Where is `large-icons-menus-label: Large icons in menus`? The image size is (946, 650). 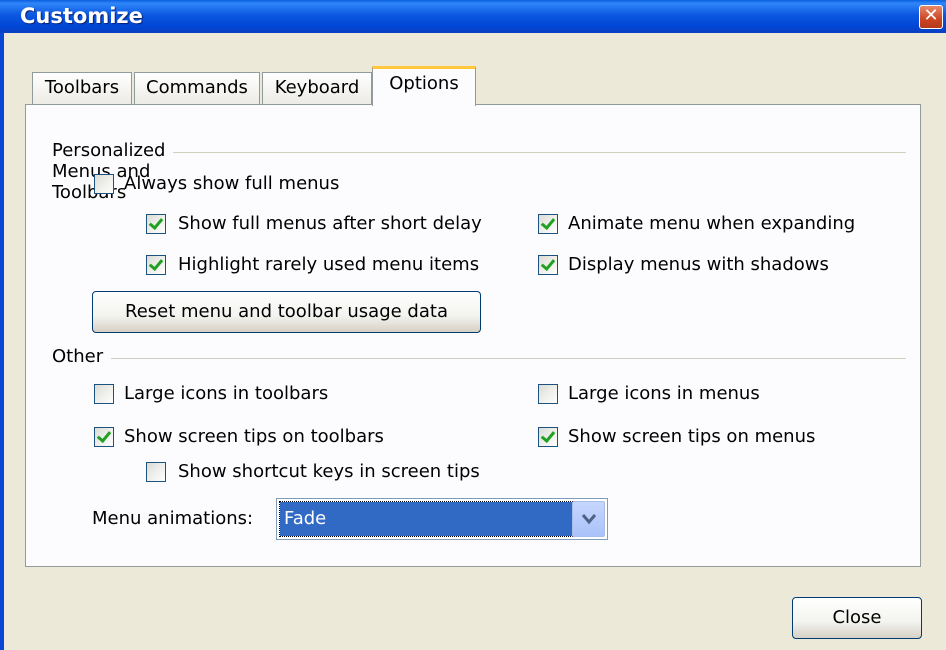 large-icons-menus-label: Large icons in menus is located at coordinates (664, 393).